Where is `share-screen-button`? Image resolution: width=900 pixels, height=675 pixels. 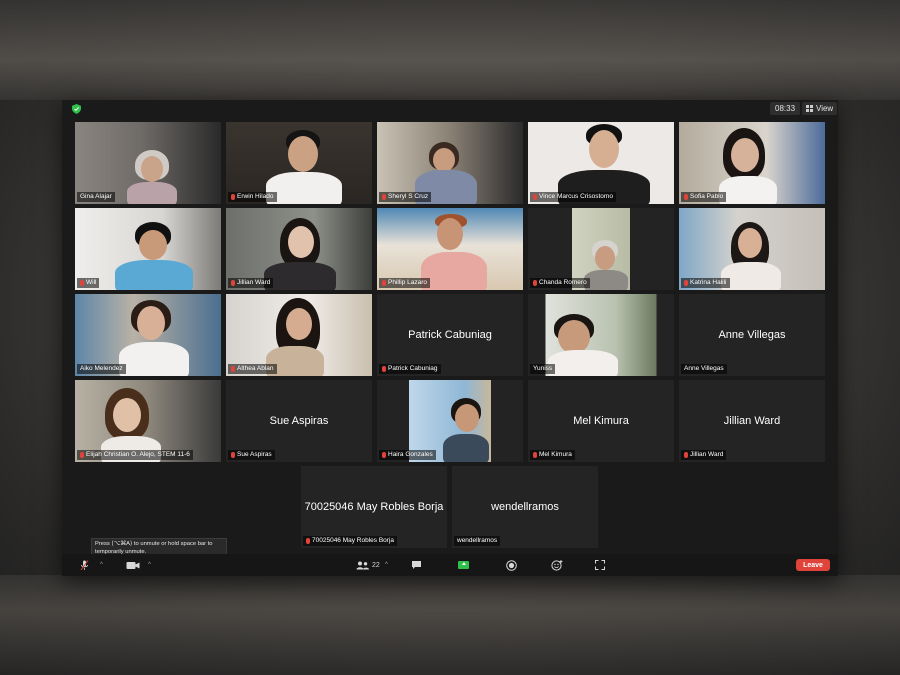 share-screen-button is located at coordinates (463, 565).